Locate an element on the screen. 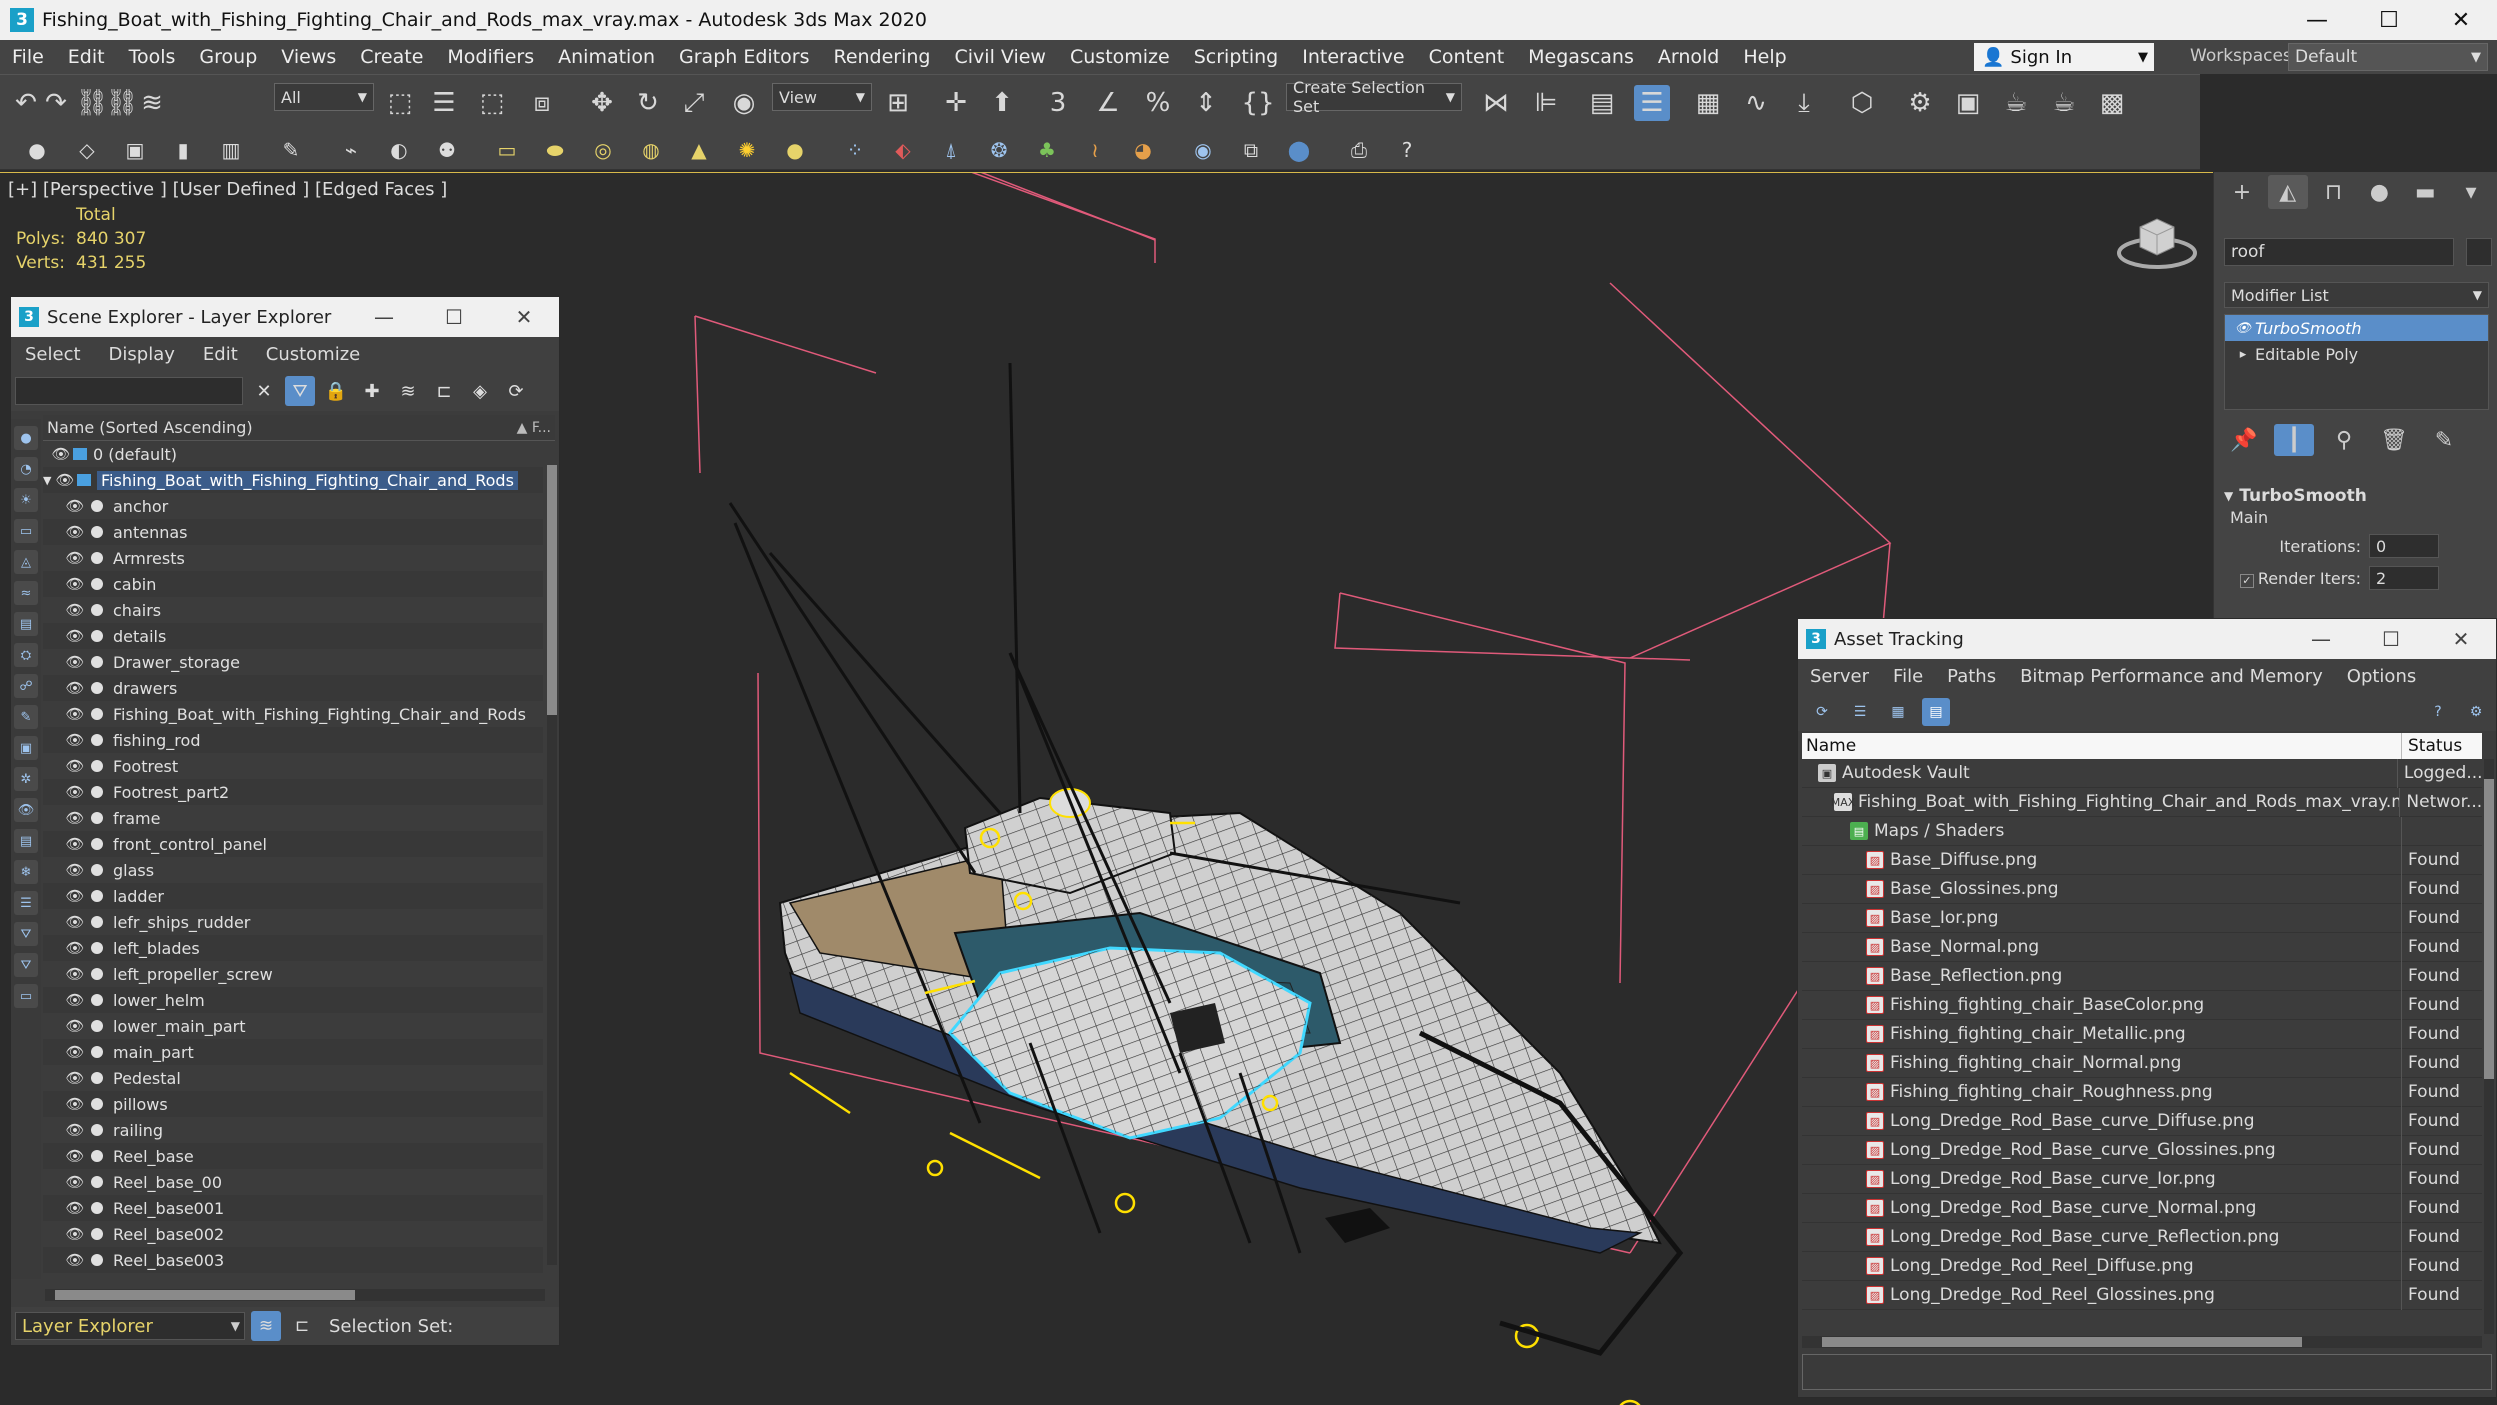 Image resolution: width=2497 pixels, height=1405 pixels. menu-megascans: Megascans is located at coordinates (1581, 57).